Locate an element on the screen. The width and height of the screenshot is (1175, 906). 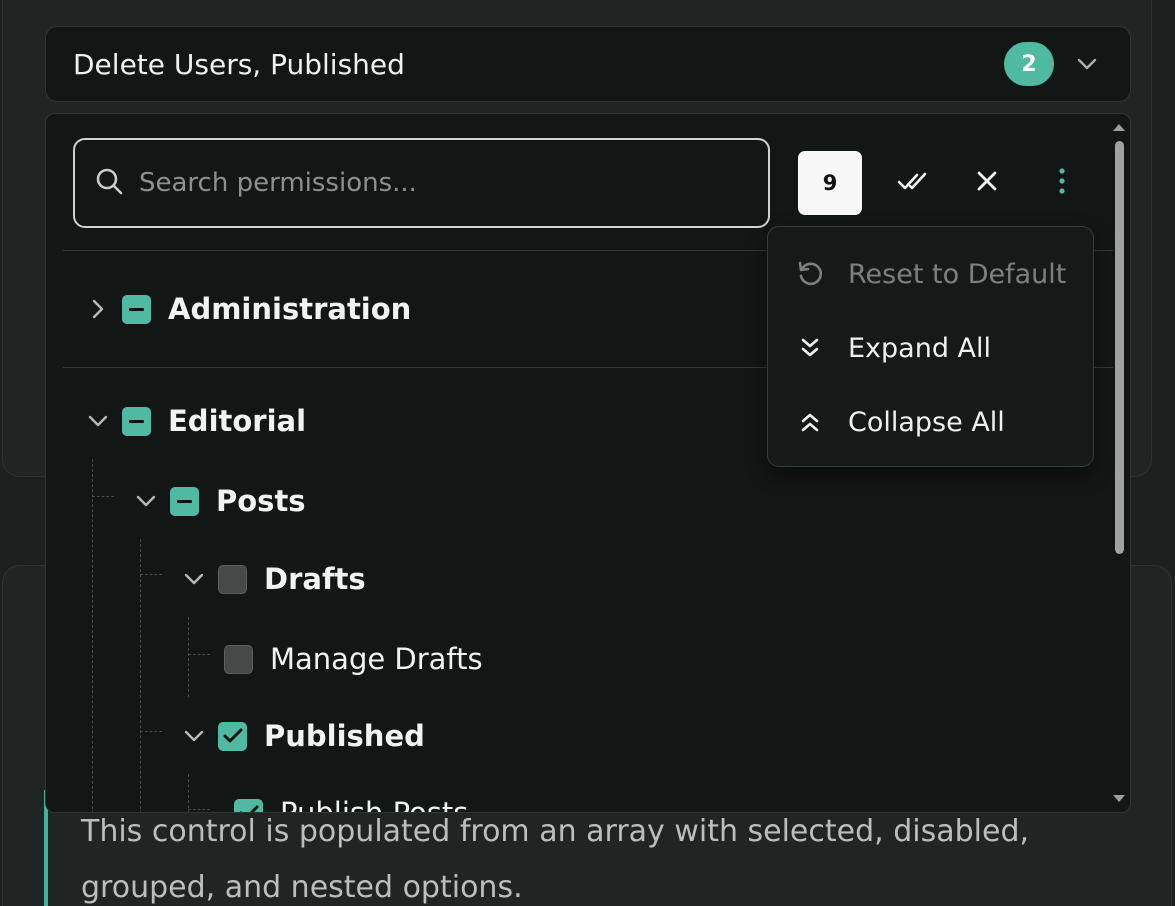
permissions-select-trigger: Delete Users, Published 2 is located at coordinates (588, 64).